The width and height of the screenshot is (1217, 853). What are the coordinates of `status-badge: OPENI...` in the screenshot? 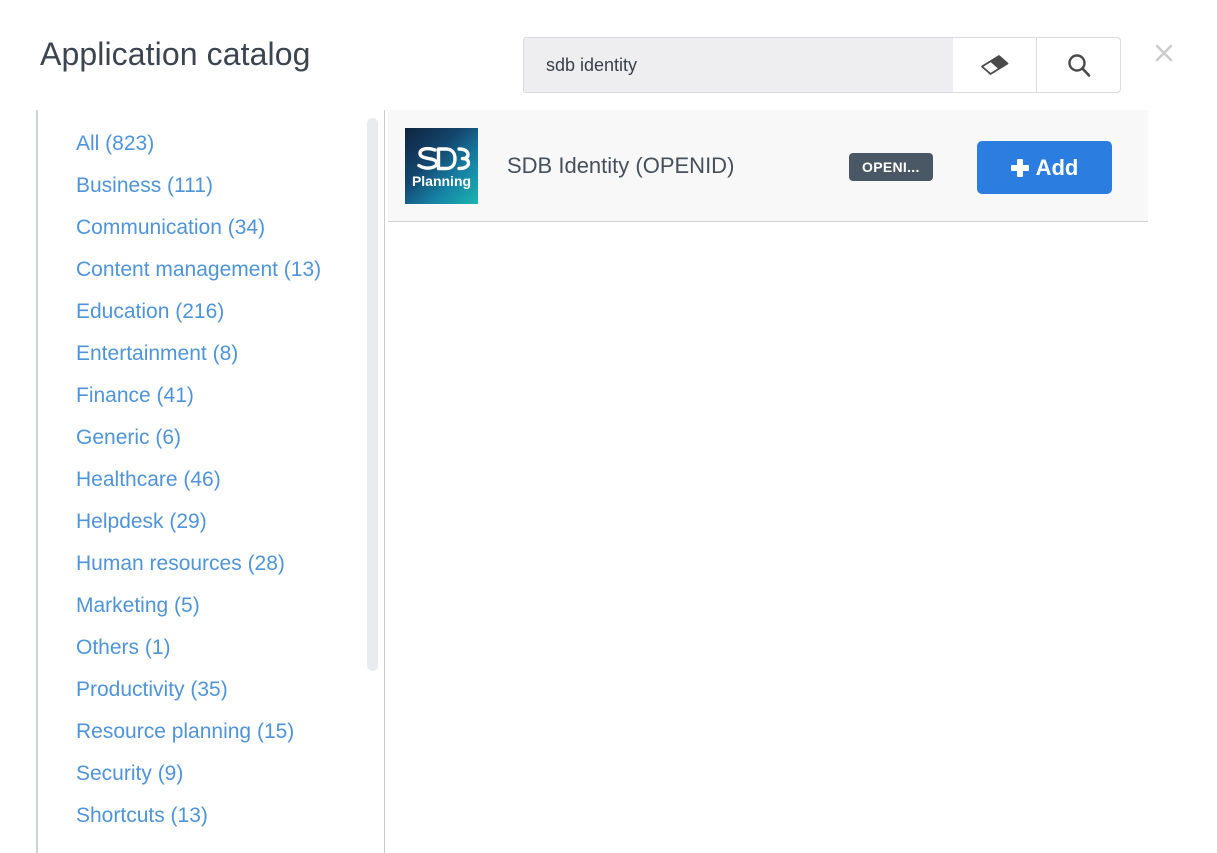 It's located at (891, 167).